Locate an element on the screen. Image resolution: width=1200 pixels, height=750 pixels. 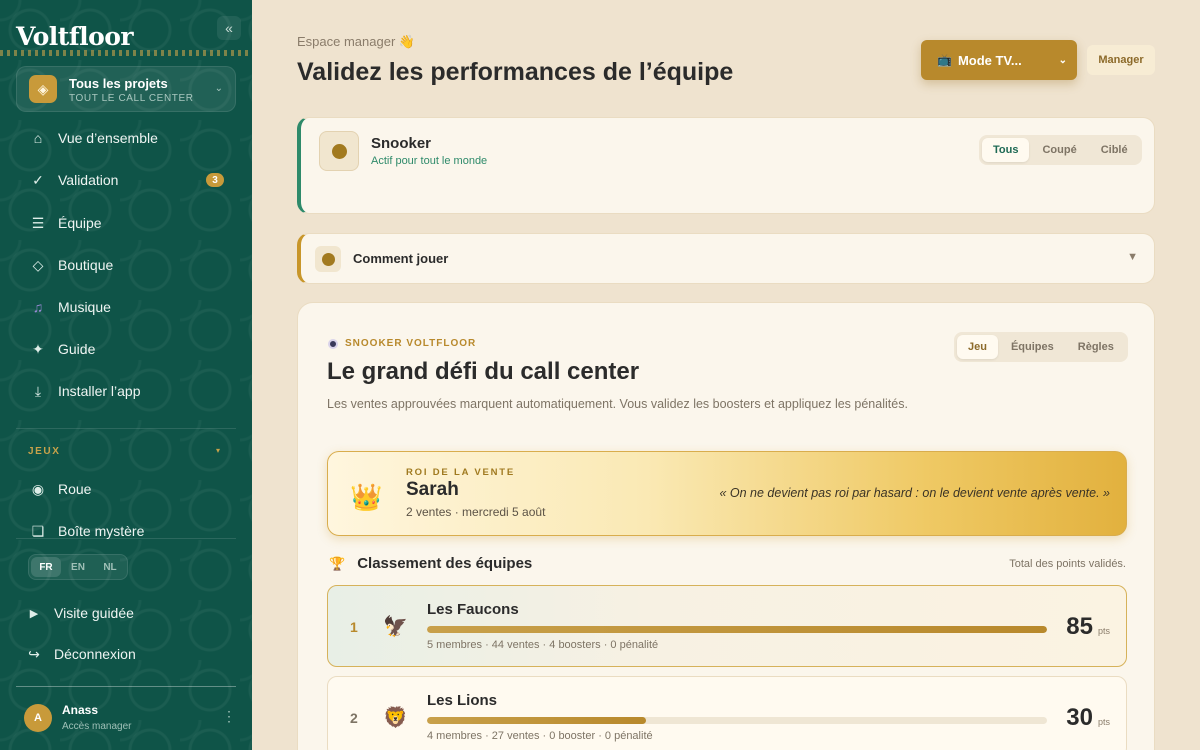
list-icon: ☰ is located at coordinates (38, 222).